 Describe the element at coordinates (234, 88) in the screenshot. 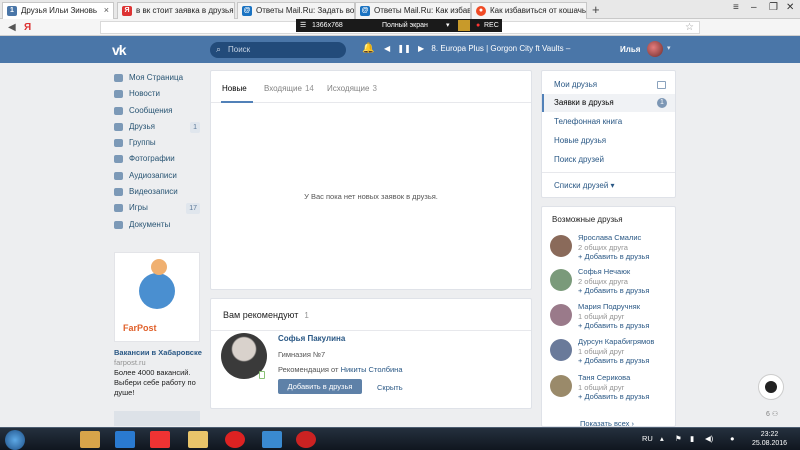

I see `tab-new: Новые` at that location.